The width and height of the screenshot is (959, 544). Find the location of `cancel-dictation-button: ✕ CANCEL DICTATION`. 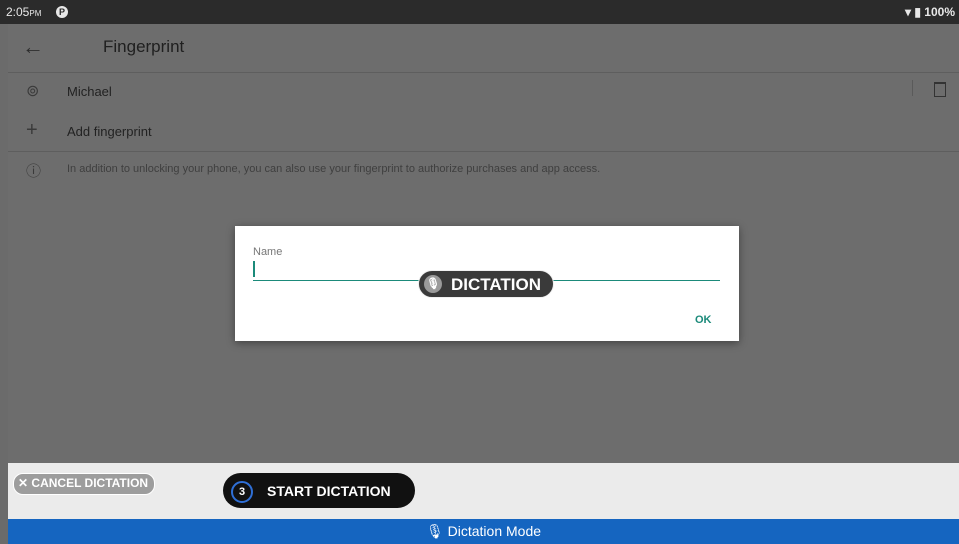

cancel-dictation-button: ✕ CANCEL DICTATION is located at coordinates (84, 484).